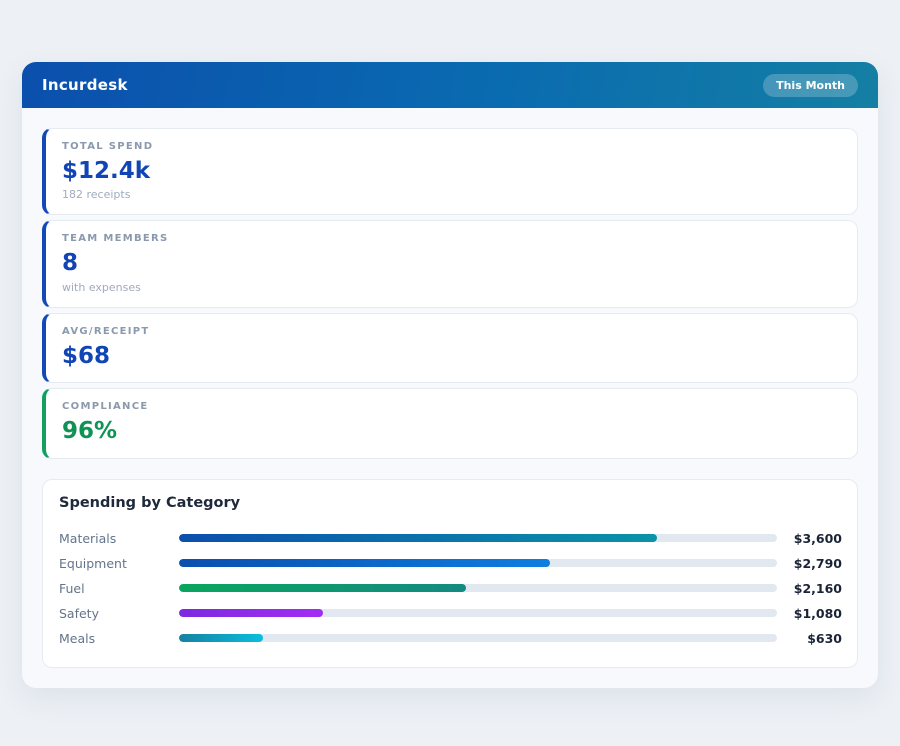 Image resolution: width=900 pixels, height=746 pixels. Describe the element at coordinates (106, 171) in the screenshot. I see `stat-value: $12.4k` at that location.